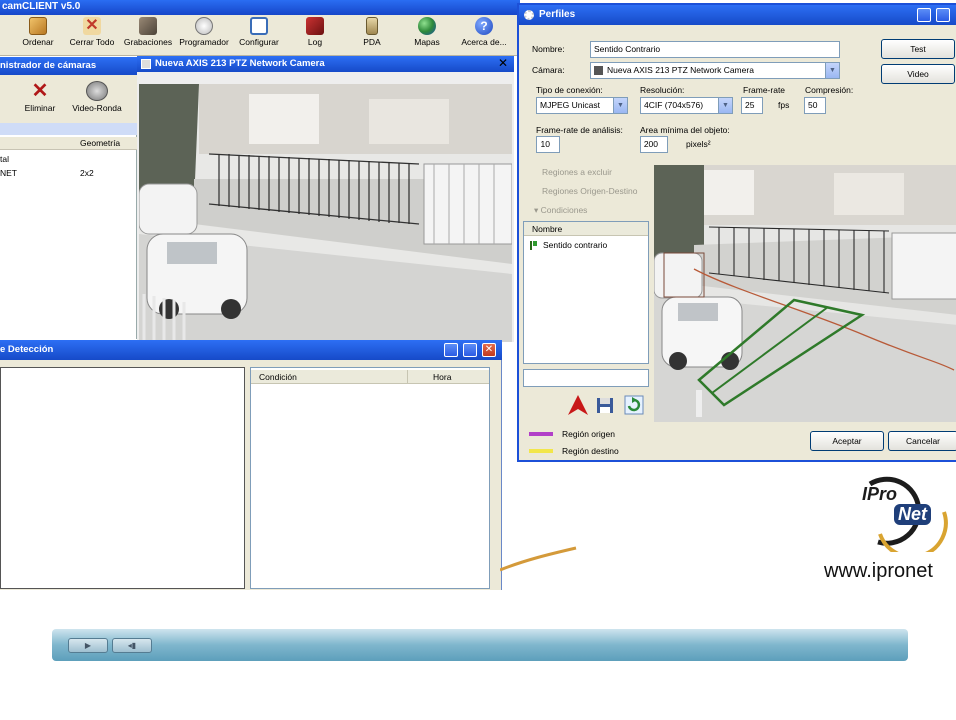 The image size is (956, 720). What do you see at coordinates (427, 36) in the screenshot?
I see `mapas-button: Mapas` at bounding box center [427, 36].